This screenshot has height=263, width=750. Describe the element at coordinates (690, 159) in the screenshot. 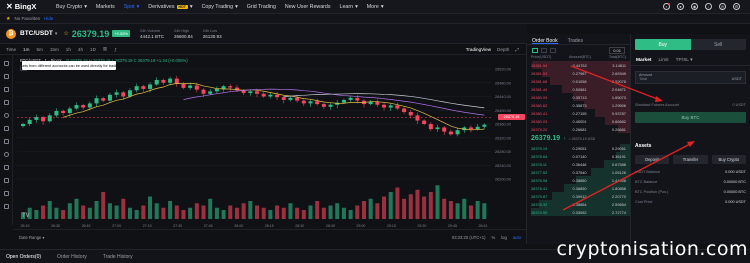

I see `transfer-button: Transfer` at that location.